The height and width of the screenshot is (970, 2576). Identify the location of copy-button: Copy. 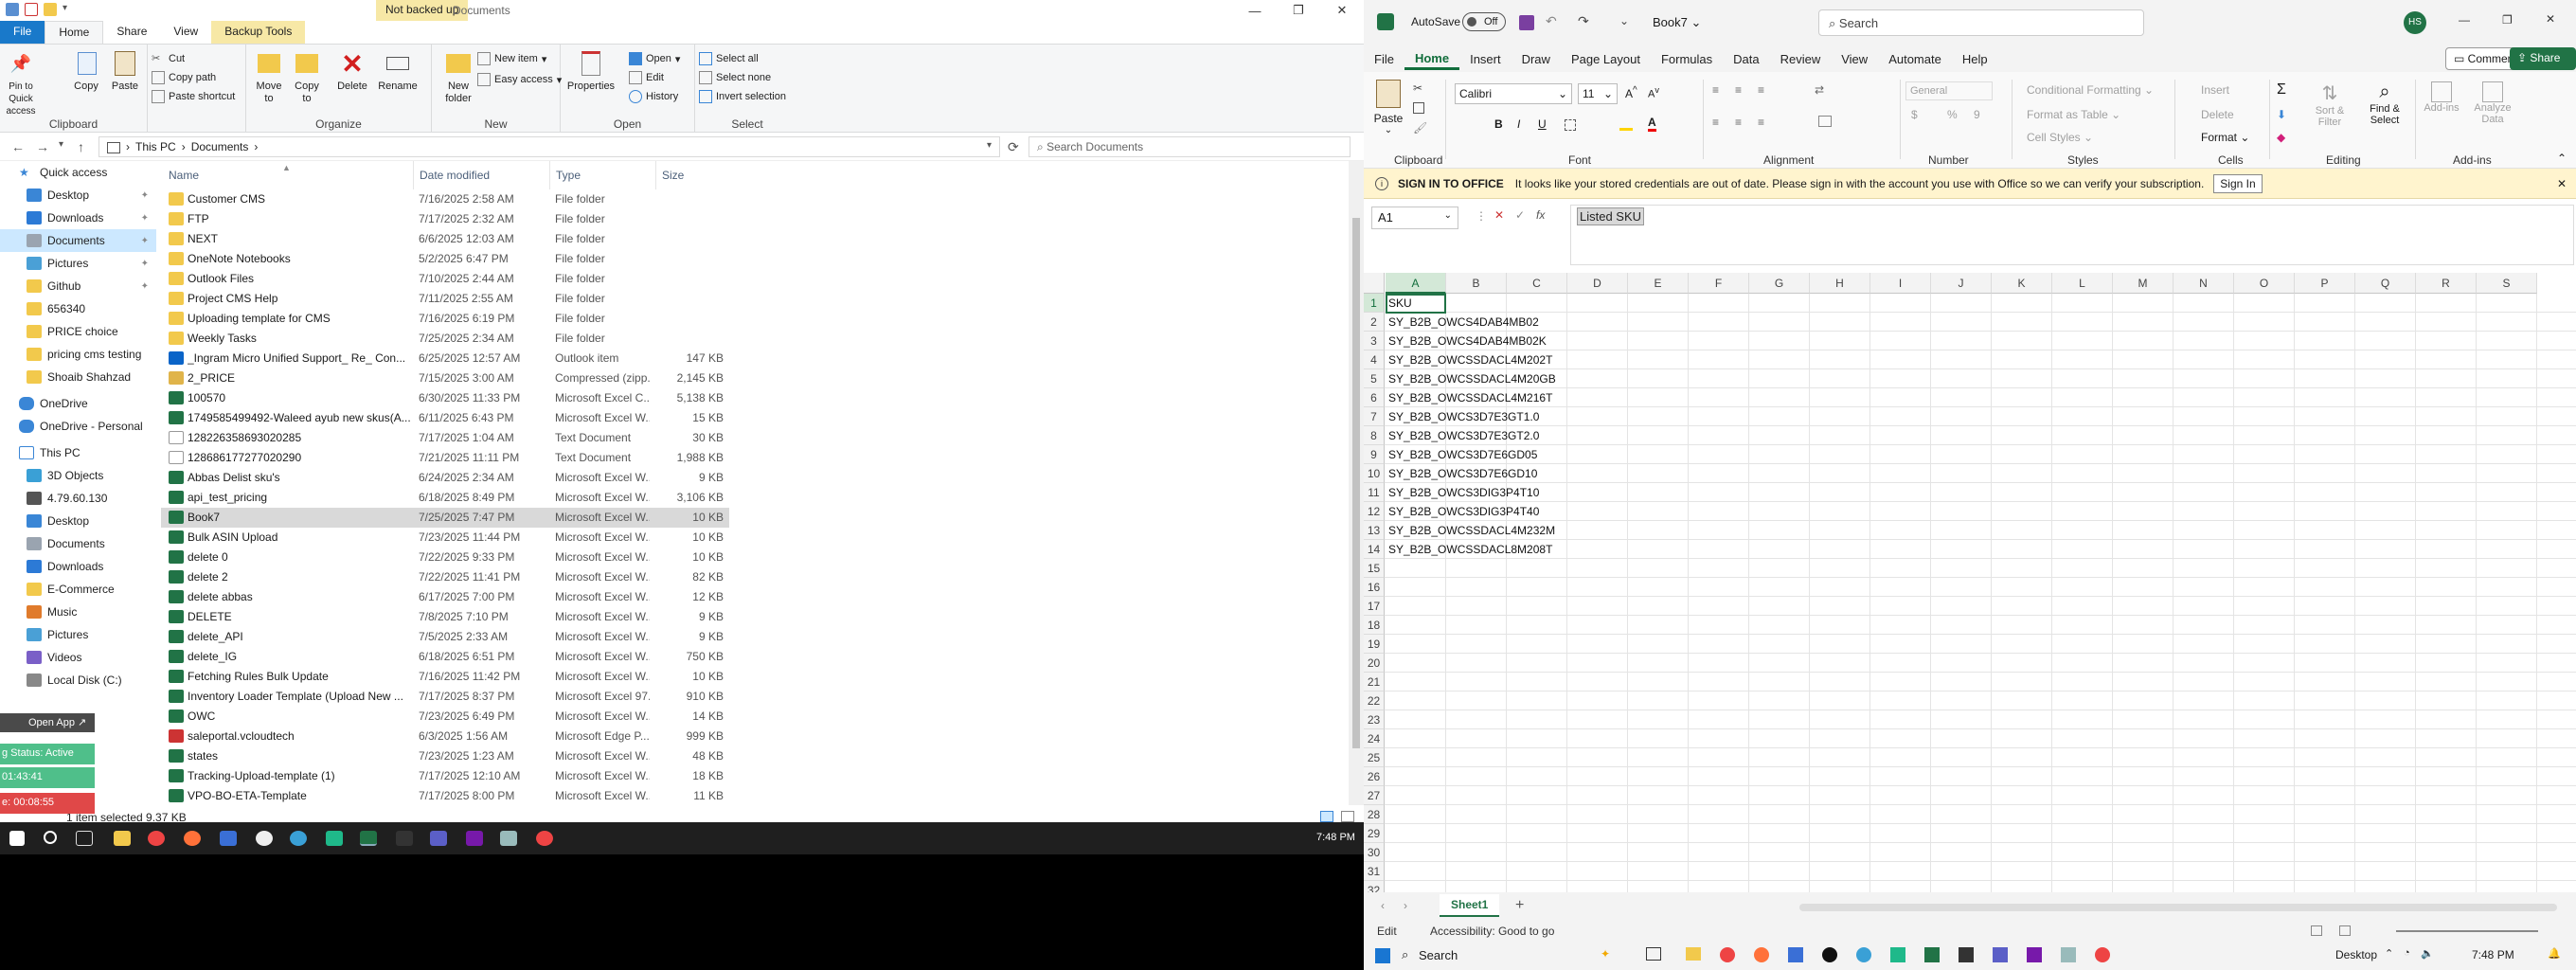
(86, 70).